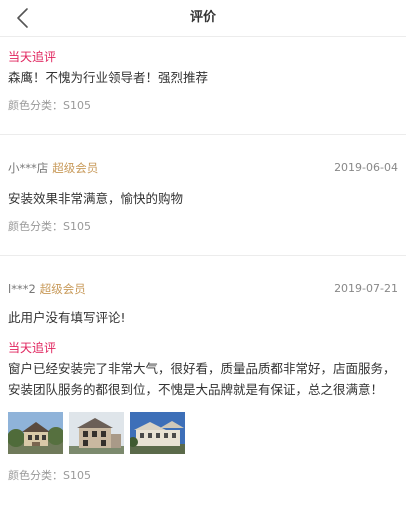  Describe the element at coordinates (366, 167) in the screenshot. I see `review-date: 2019-06-04` at that location.